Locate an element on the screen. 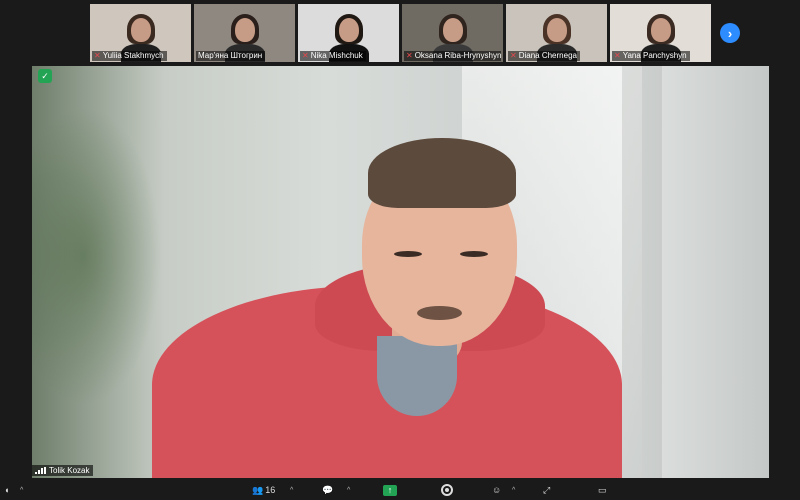 Image resolution: width=800 pixels, height=500 pixels. participant-name-label: ✕ Yuliia Stakhmych is located at coordinates (129, 56).